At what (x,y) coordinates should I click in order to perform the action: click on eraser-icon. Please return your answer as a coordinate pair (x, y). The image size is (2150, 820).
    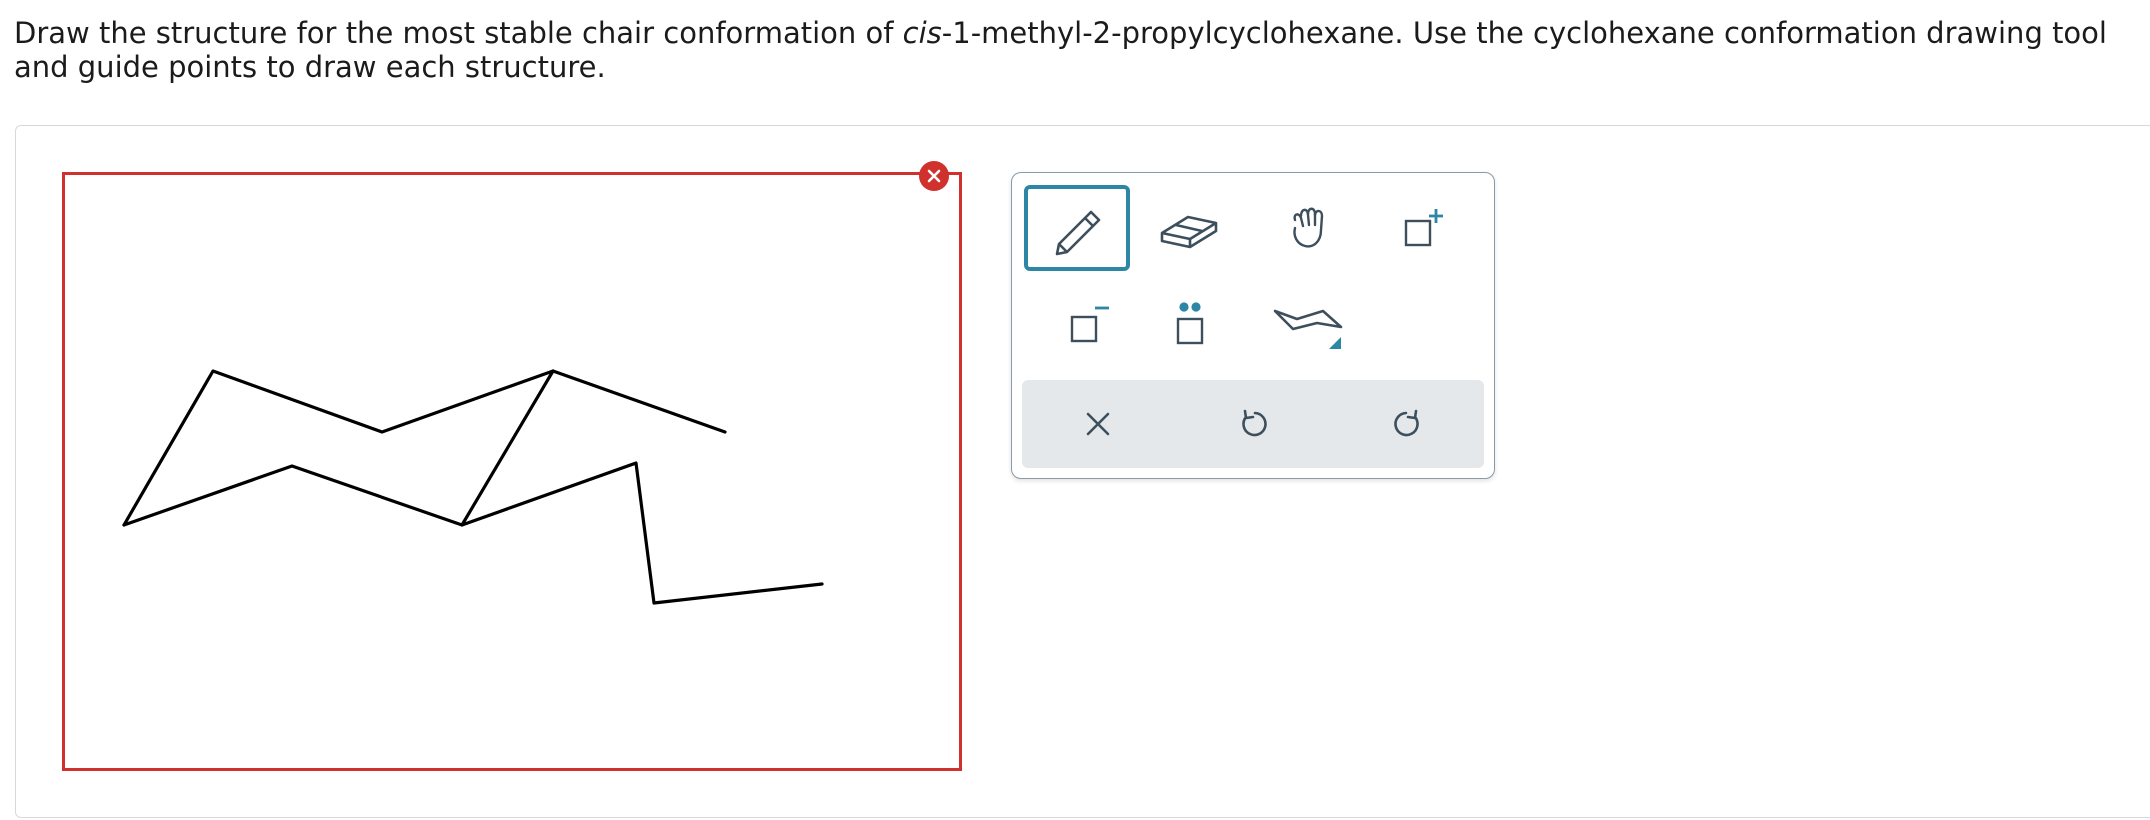
    Looking at the image, I should click on (1189, 232).